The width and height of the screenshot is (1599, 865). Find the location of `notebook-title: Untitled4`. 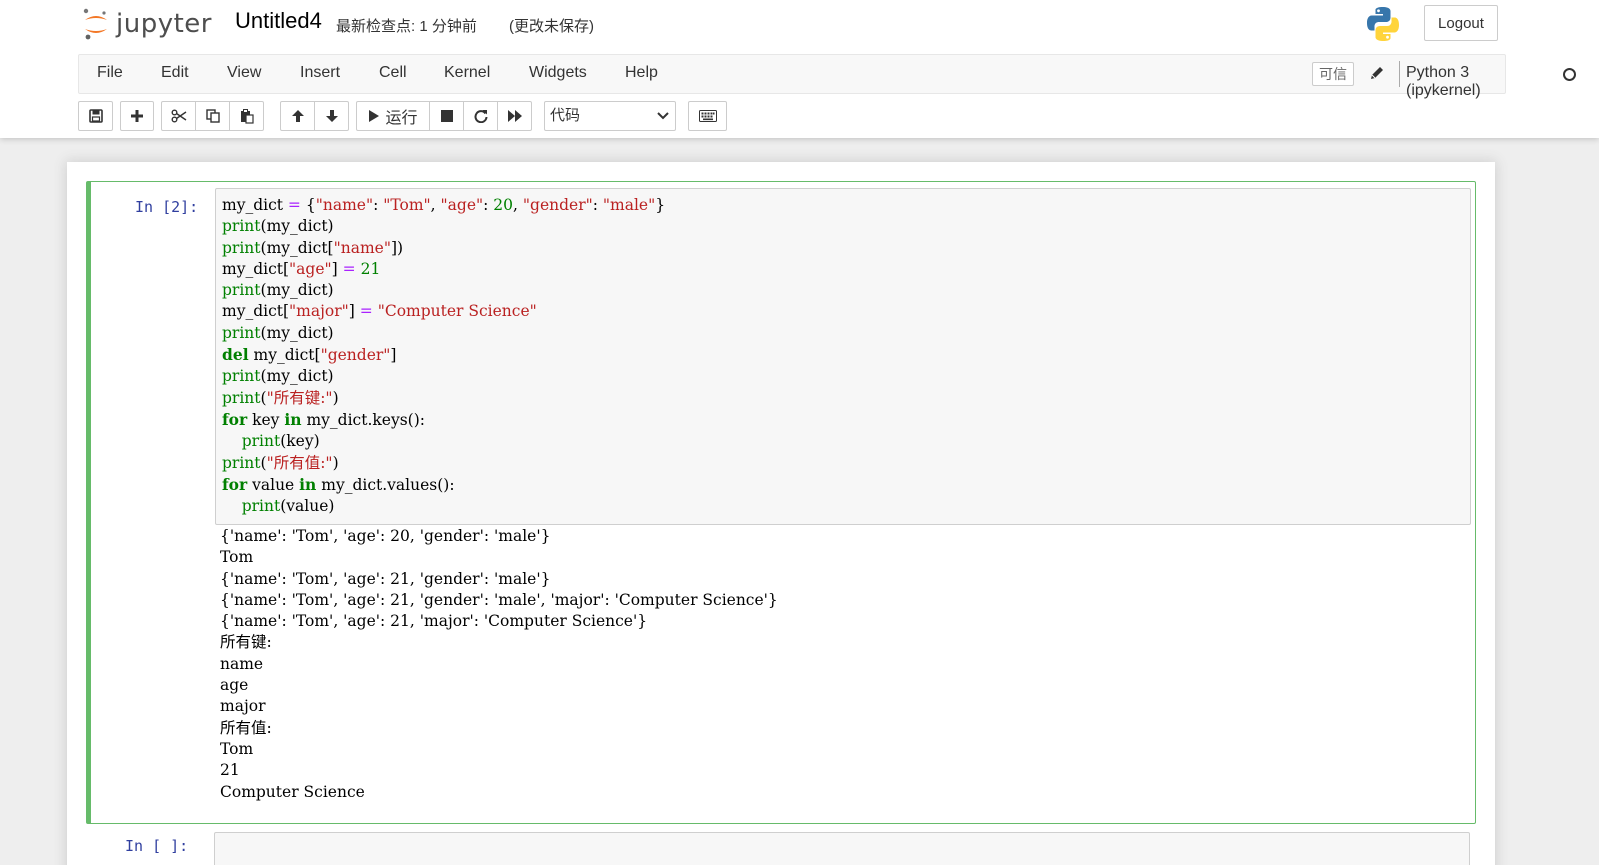

notebook-title: Untitled4 is located at coordinates (278, 21).